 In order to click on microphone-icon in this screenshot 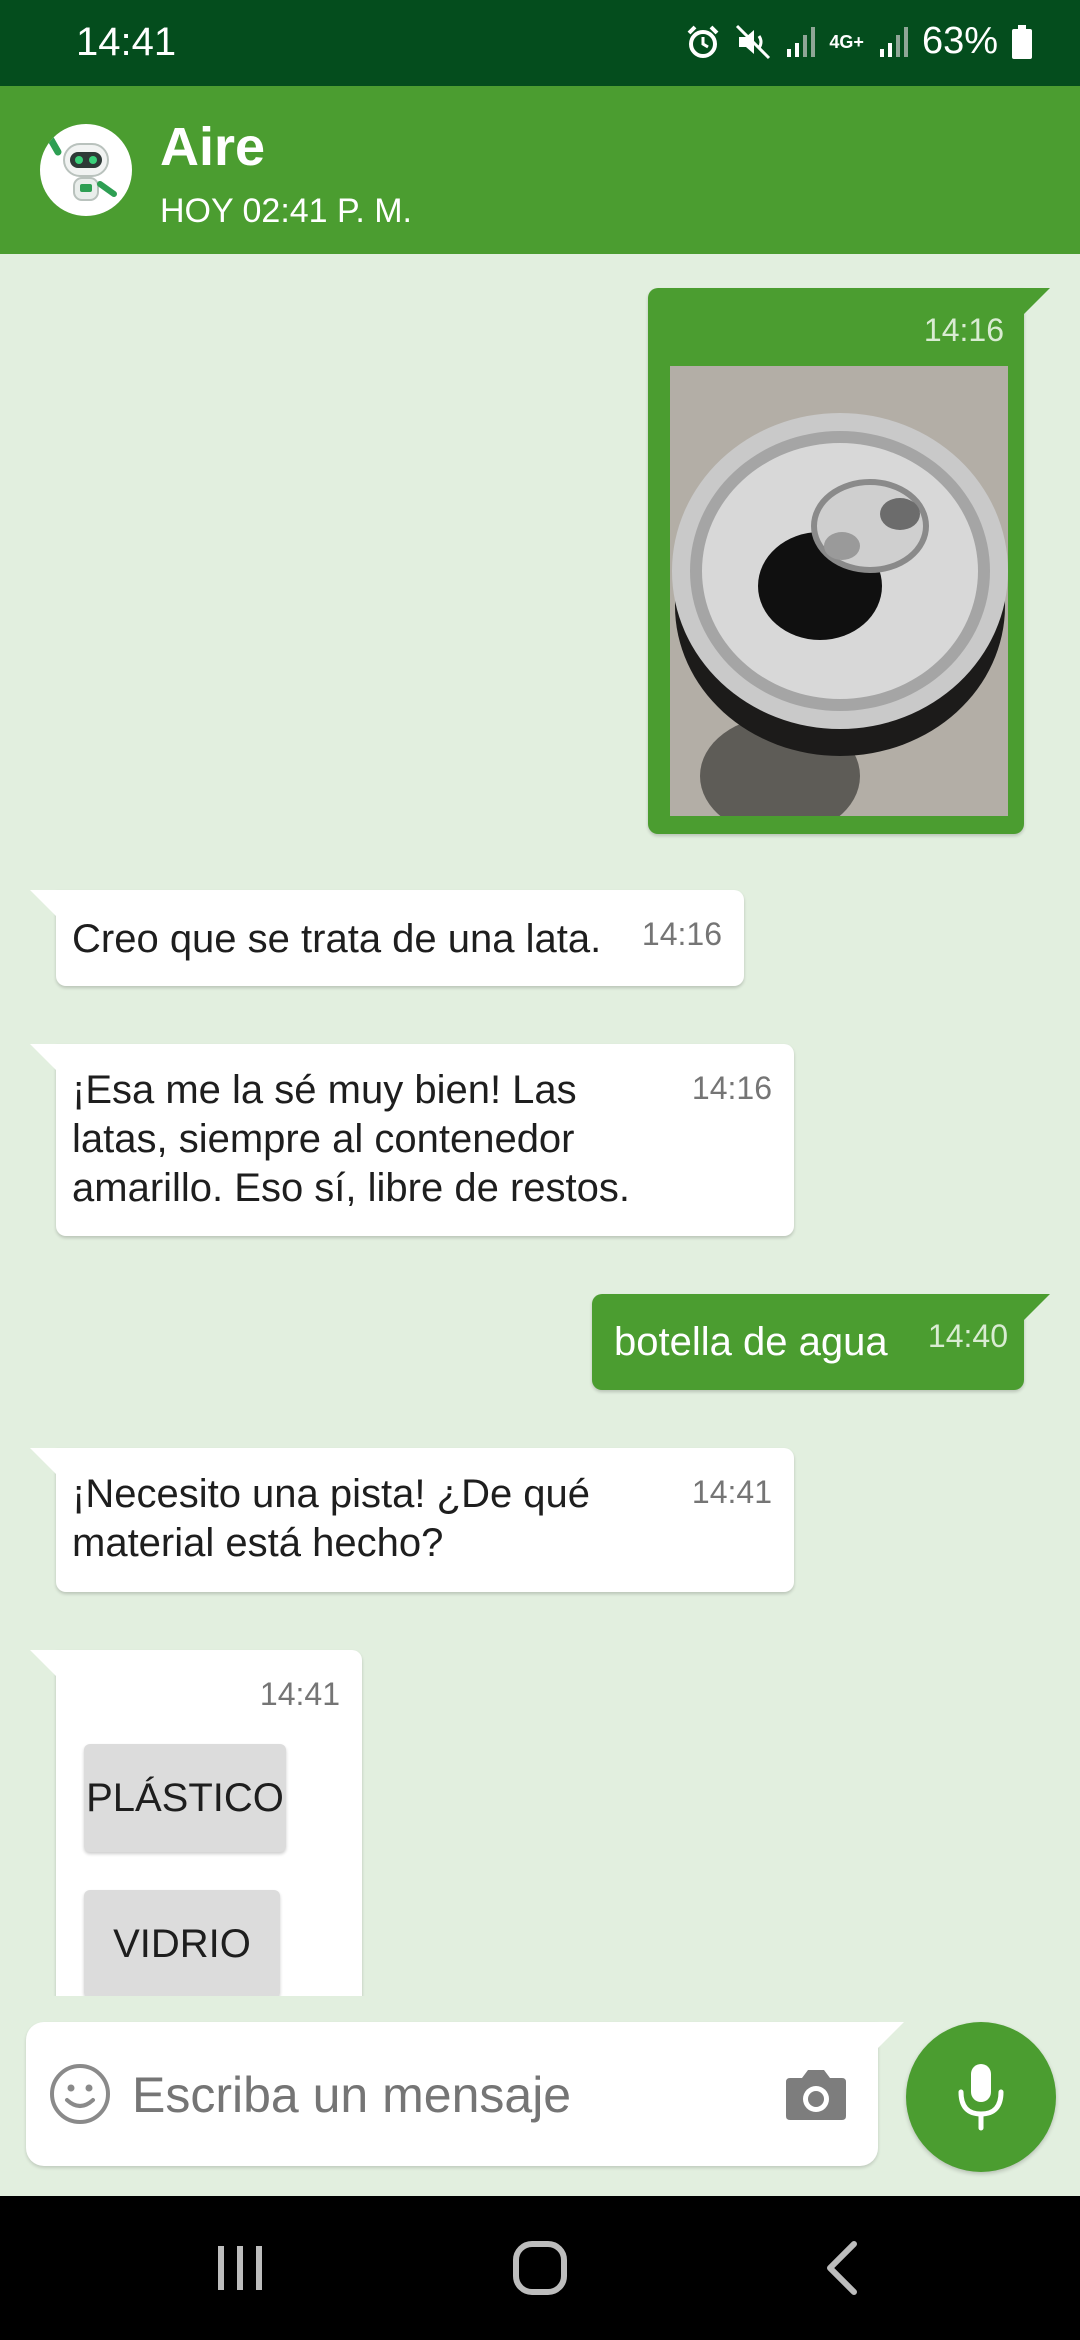, I will do `click(981, 2097)`.